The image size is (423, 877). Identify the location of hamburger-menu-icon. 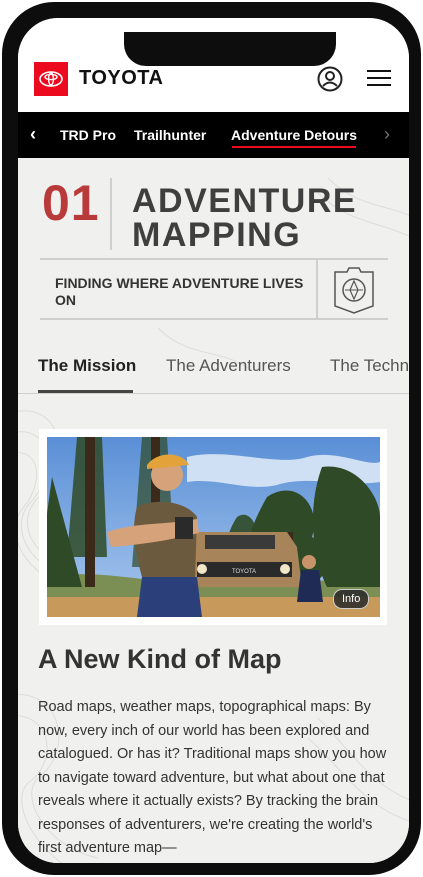
(379, 79).